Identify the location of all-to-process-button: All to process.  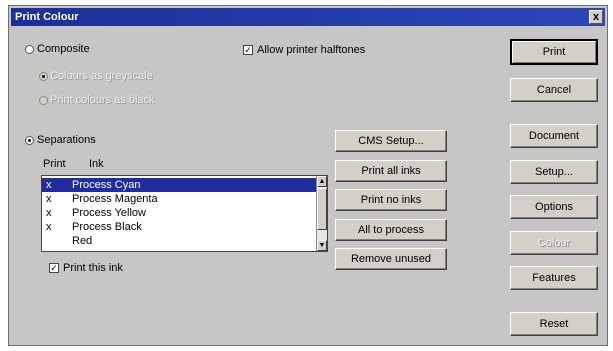
(391, 230).